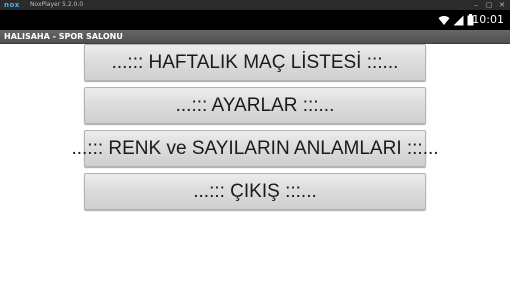 The width and height of the screenshot is (510, 300). What do you see at coordinates (57, 4) in the screenshot?
I see `emulator-window-title: NoxPlayer 5.2.0.0` at bounding box center [57, 4].